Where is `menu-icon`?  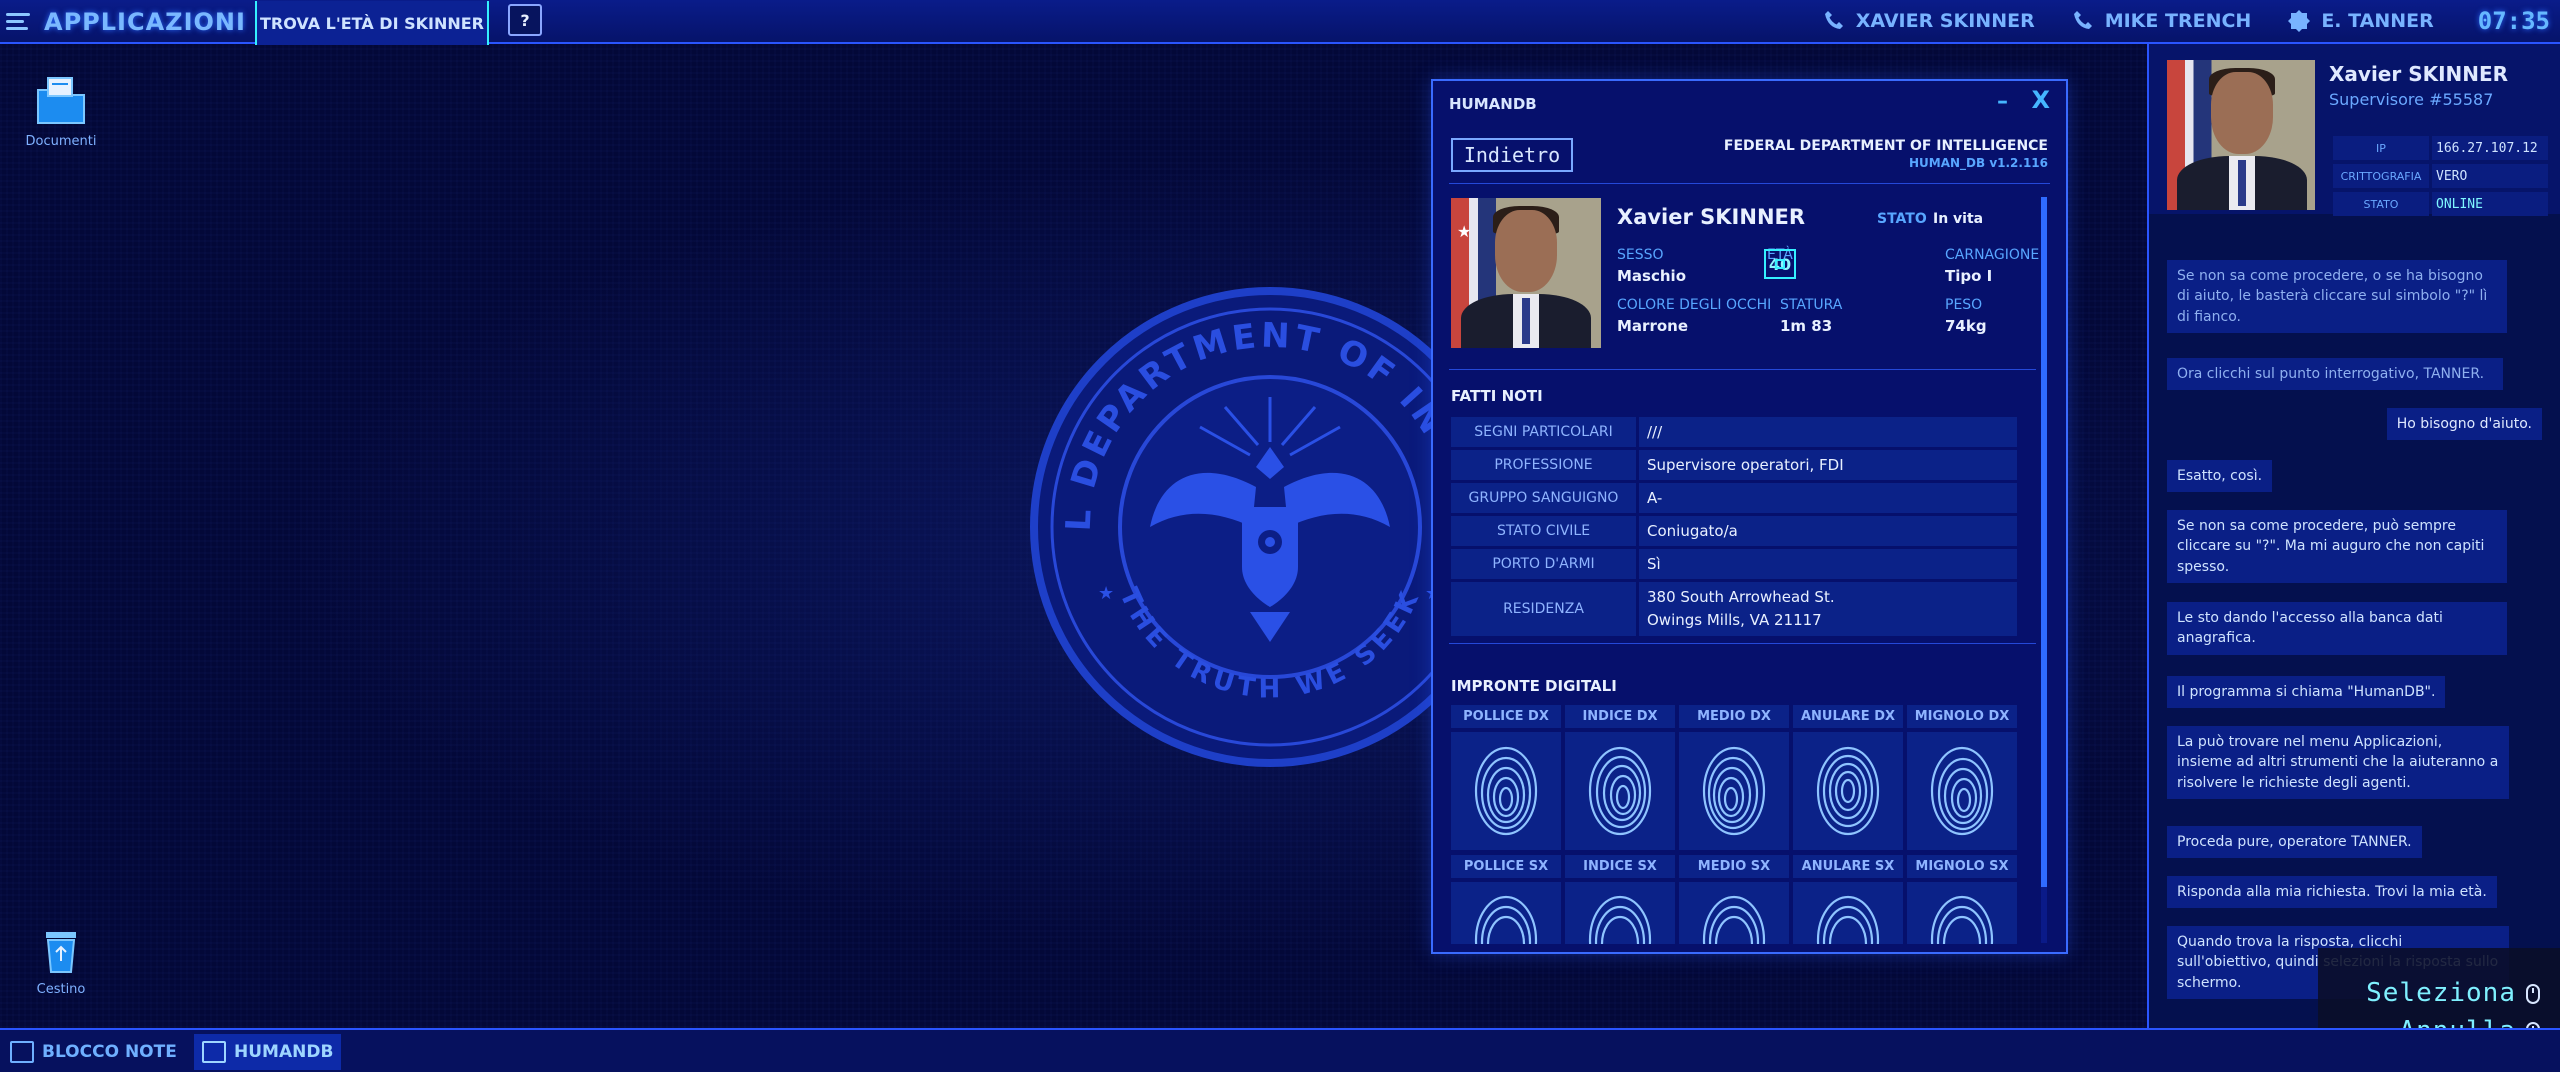
menu-icon is located at coordinates (20, 22).